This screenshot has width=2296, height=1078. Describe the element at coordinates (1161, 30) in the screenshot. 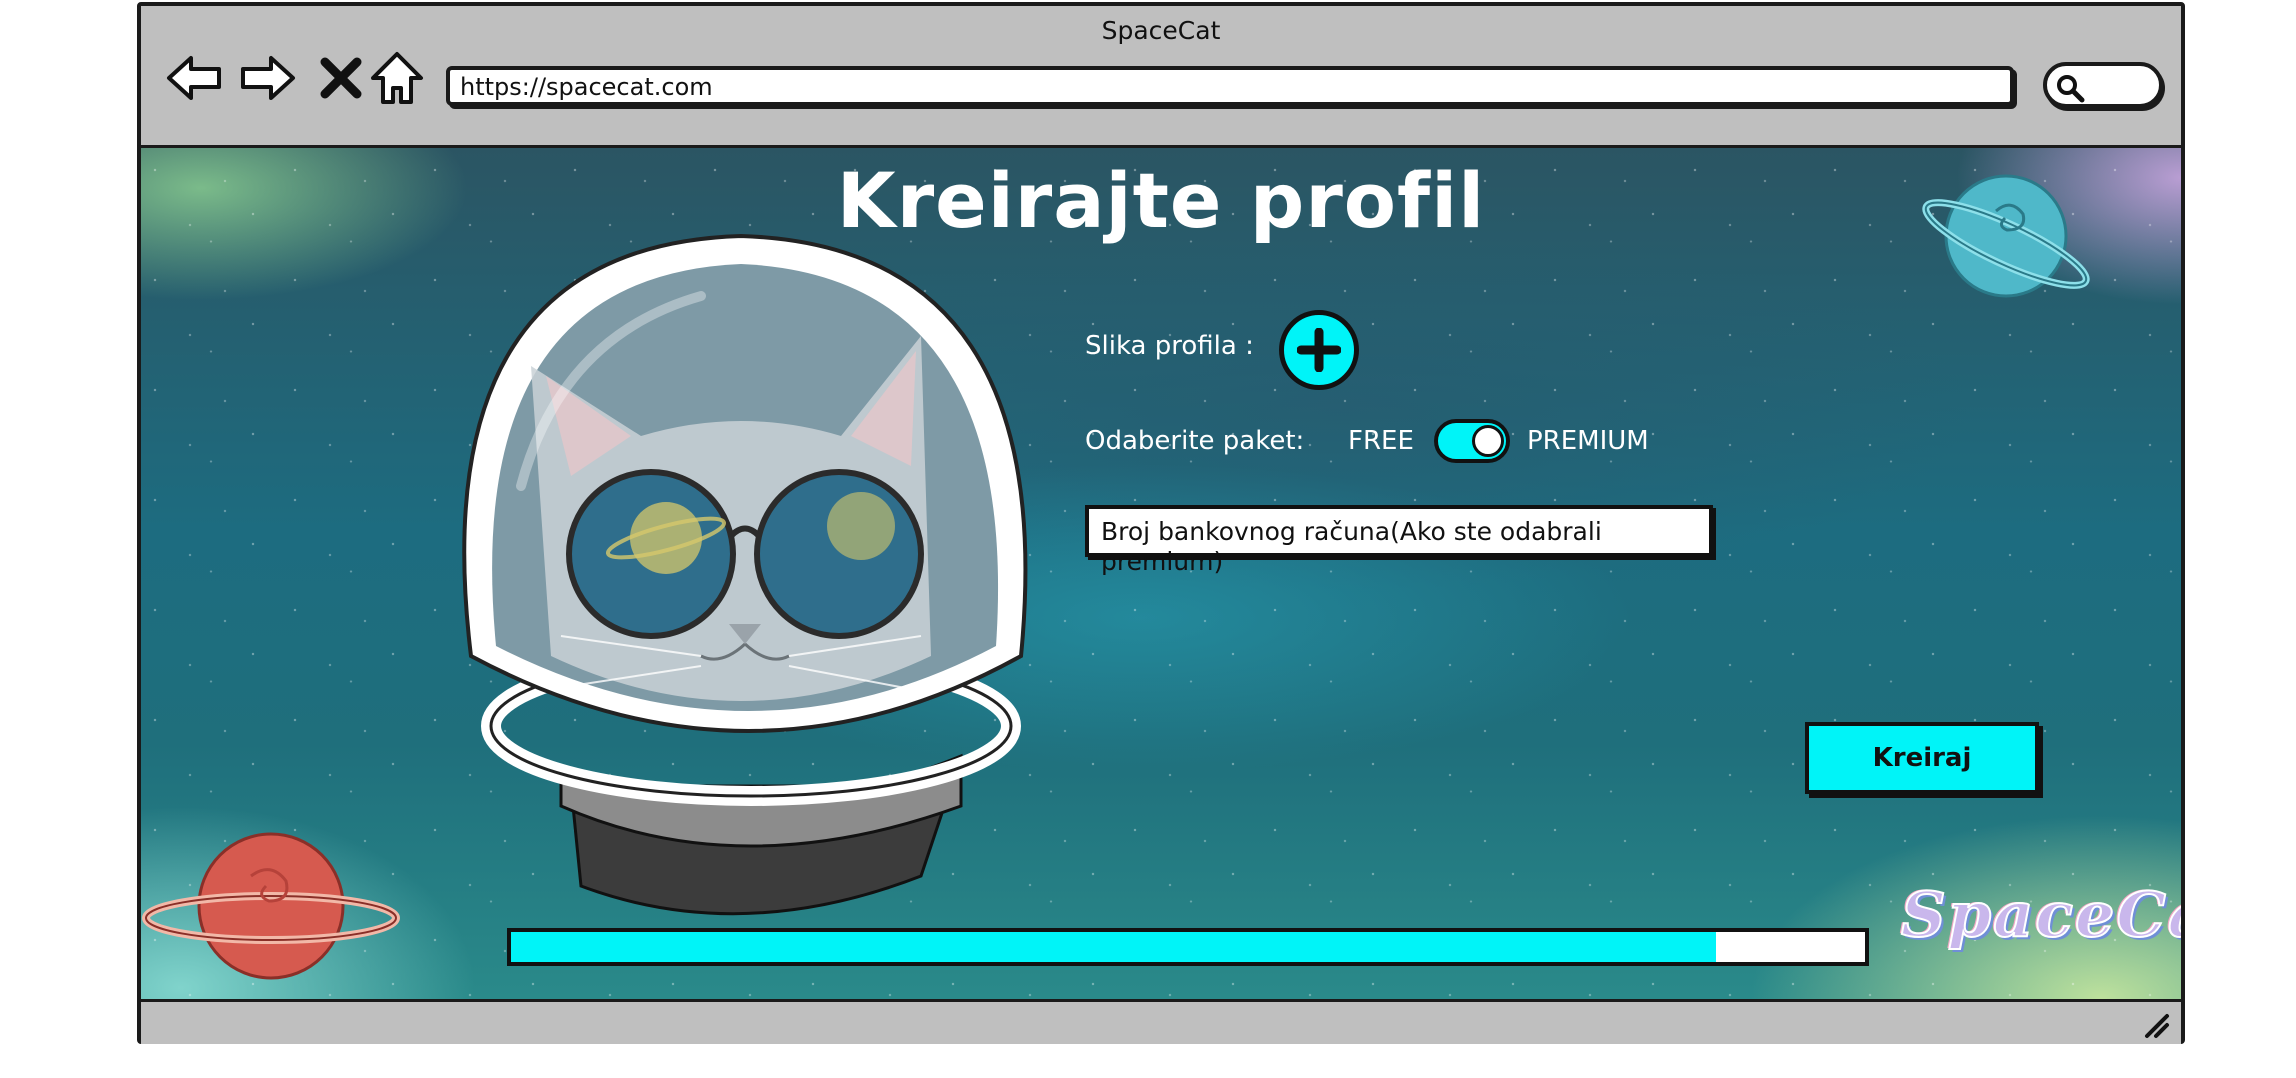

I see `window-title: SpaceCat` at that location.